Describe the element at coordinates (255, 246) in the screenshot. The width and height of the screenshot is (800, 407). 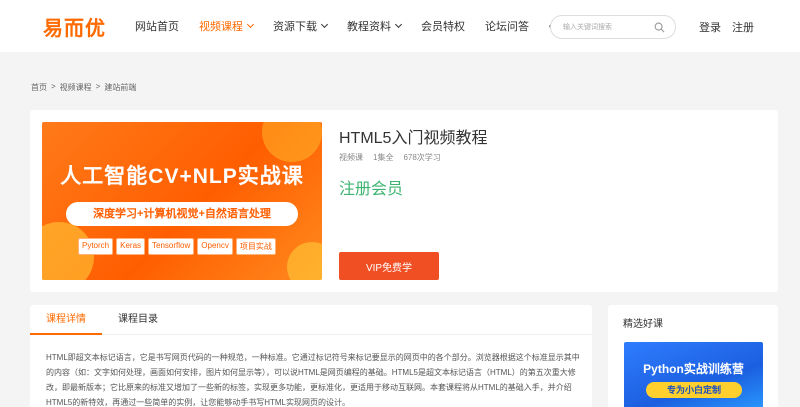
I see `banner-tag: 项目实战` at that location.